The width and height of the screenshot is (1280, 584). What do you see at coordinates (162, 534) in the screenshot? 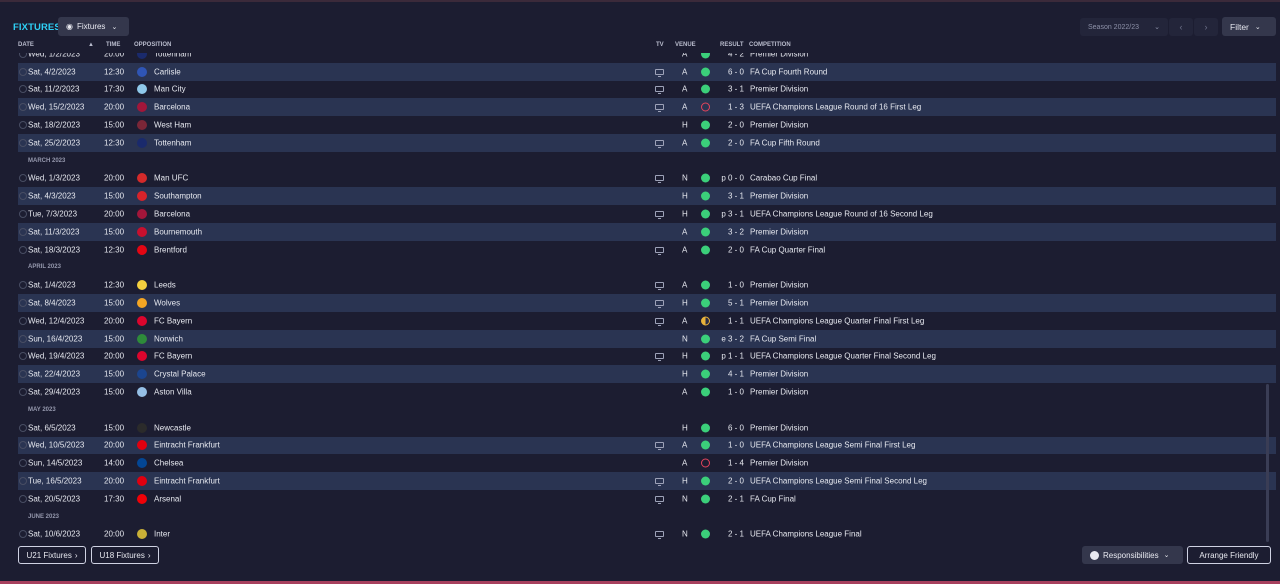
I see `opposition-link: Inter` at bounding box center [162, 534].